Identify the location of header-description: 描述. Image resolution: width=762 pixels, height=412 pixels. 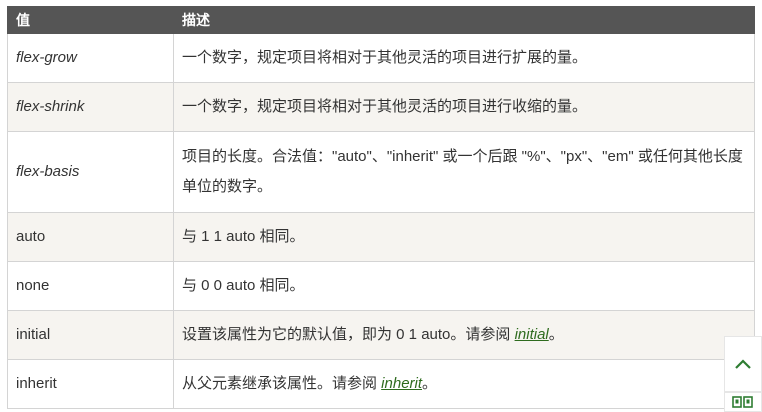
(464, 20).